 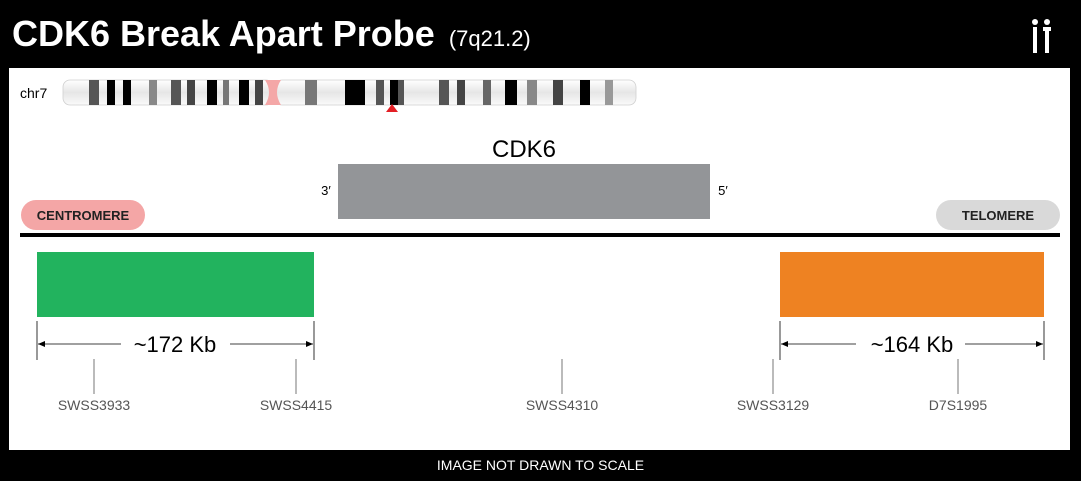 What do you see at coordinates (296, 405) in the screenshot?
I see `marker-label: SWSS4415` at bounding box center [296, 405].